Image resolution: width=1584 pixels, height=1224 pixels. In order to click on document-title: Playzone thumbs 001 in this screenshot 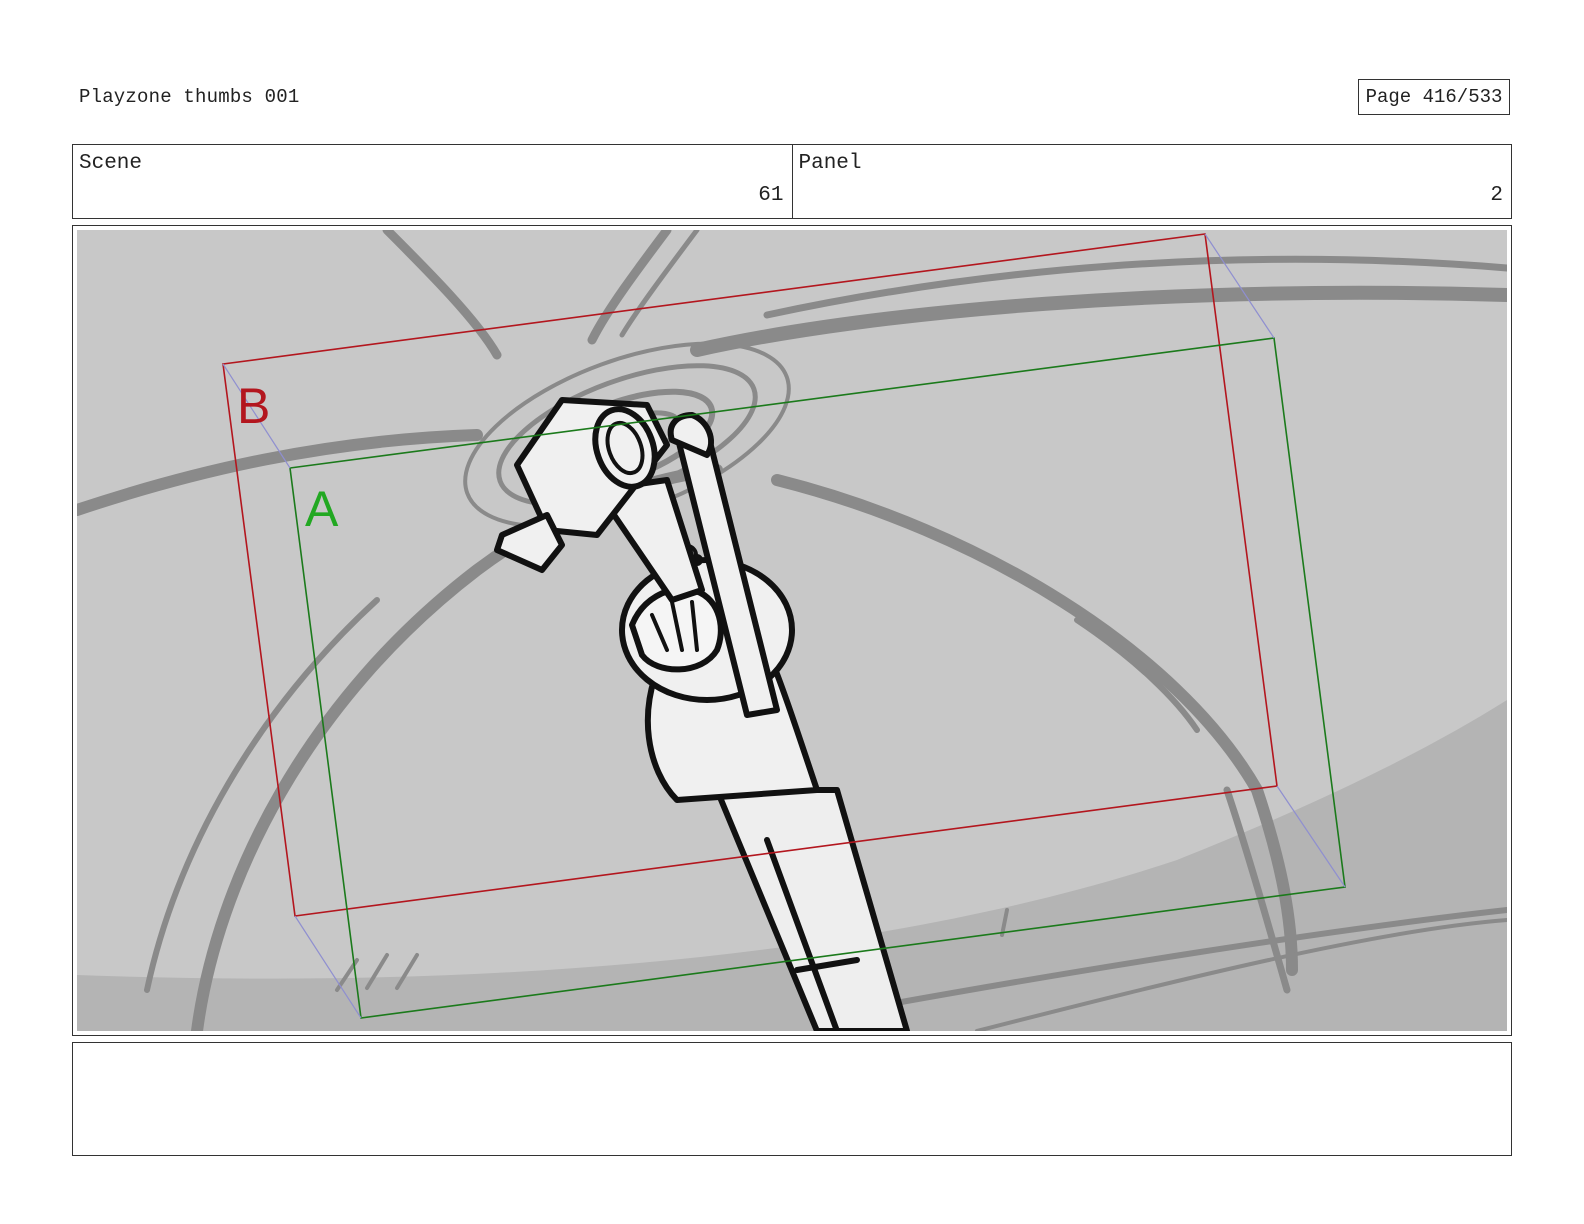, I will do `click(189, 97)`.